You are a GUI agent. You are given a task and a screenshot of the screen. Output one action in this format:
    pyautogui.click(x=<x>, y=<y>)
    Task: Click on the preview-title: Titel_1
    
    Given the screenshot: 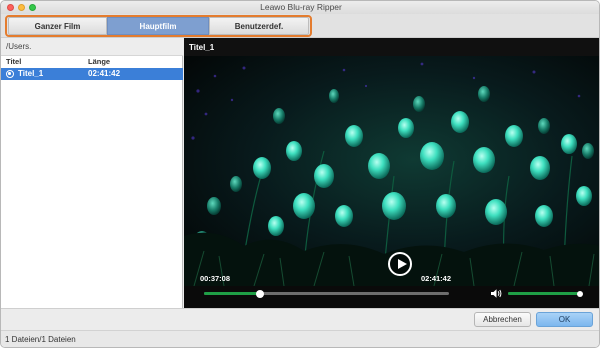 What is the action you would take?
    pyautogui.click(x=202, y=47)
    